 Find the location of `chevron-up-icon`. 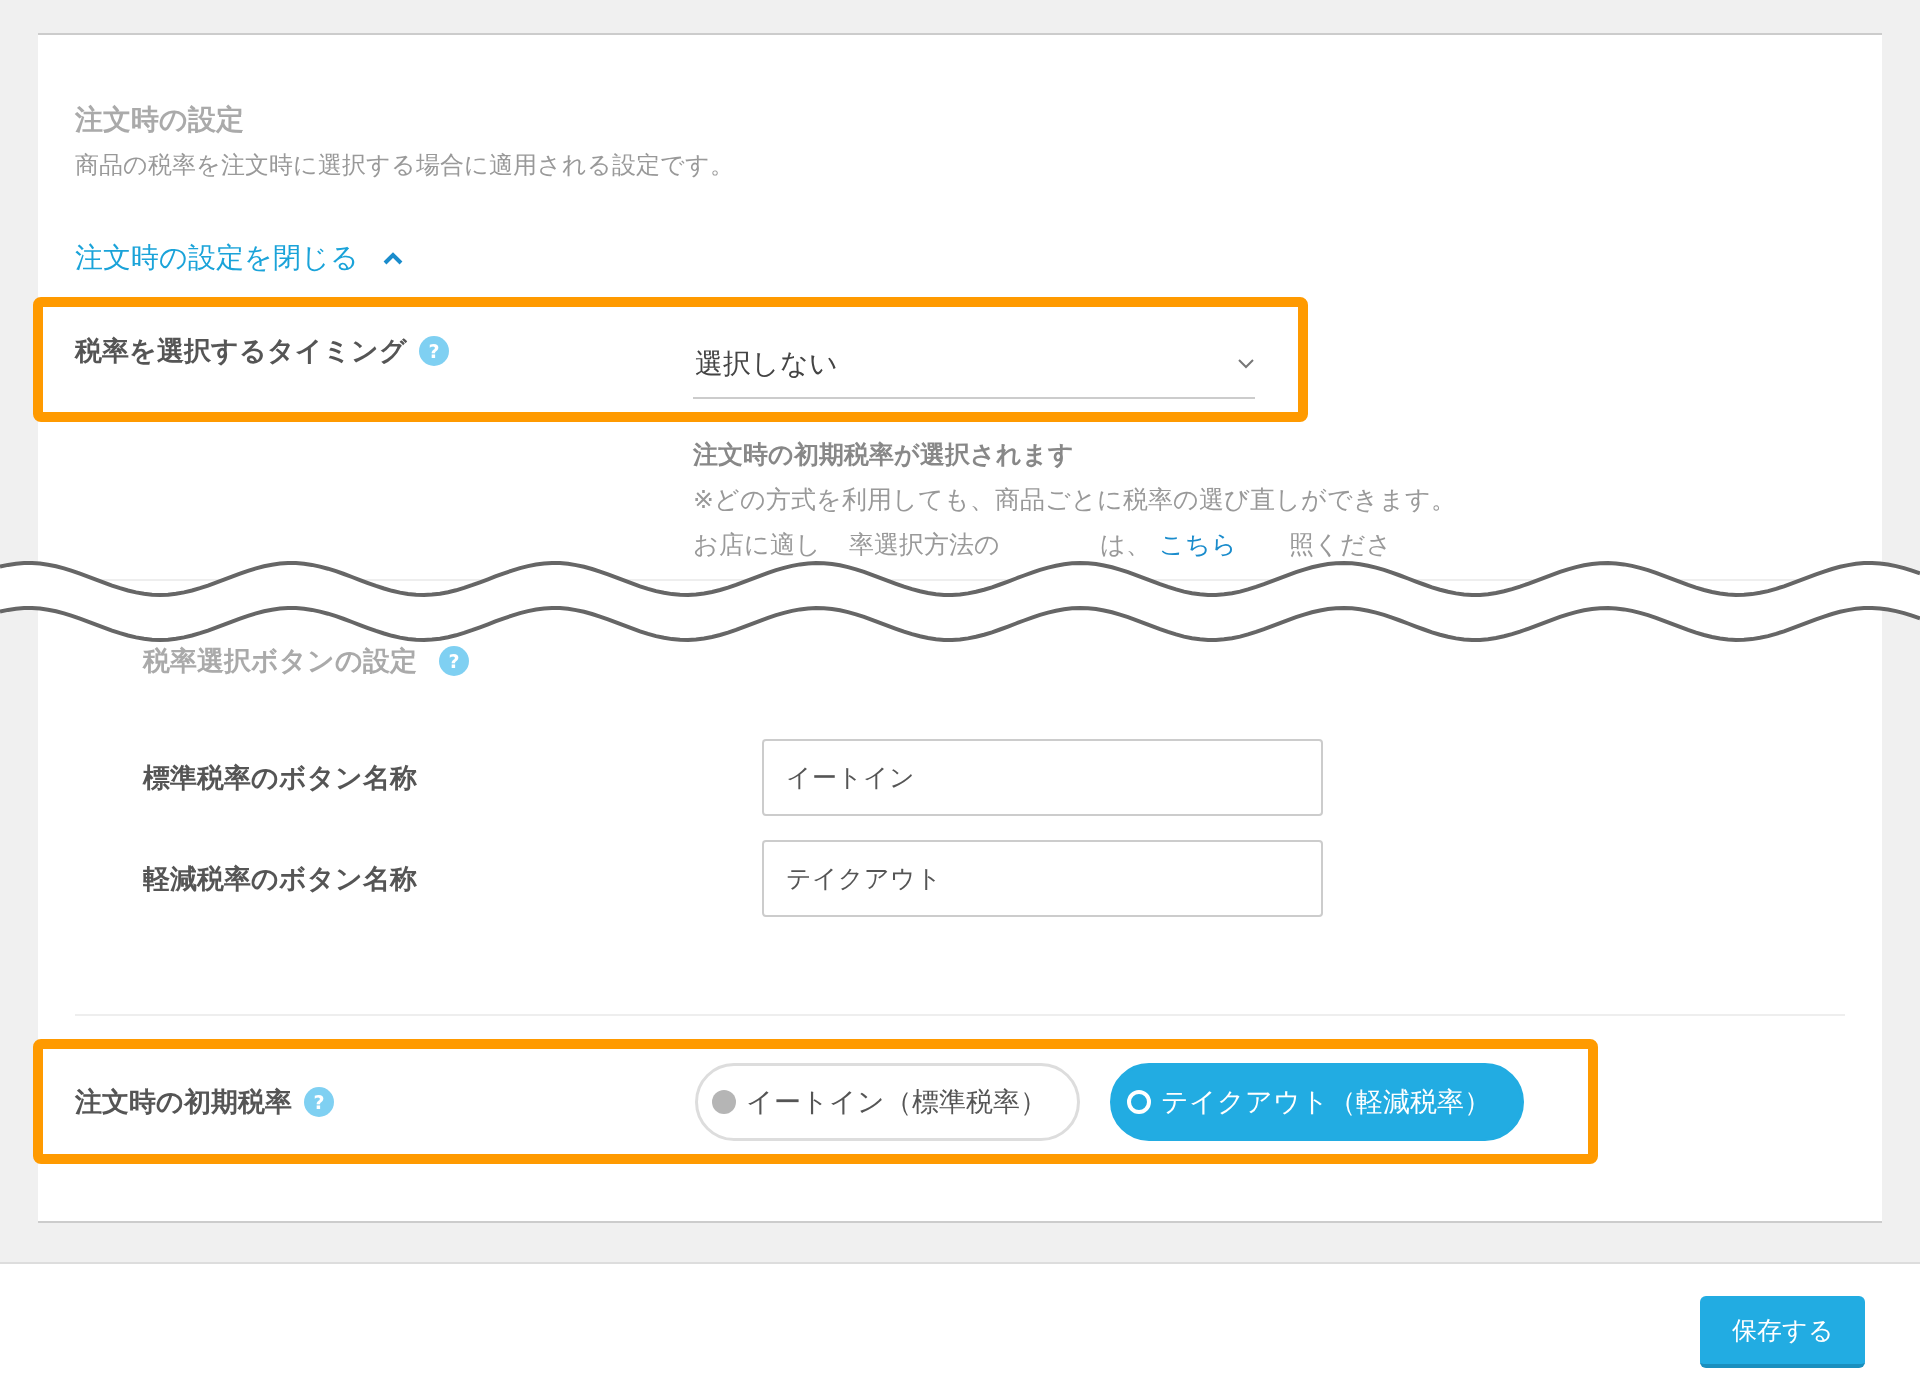

chevron-up-icon is located at coordinates (393, 258).